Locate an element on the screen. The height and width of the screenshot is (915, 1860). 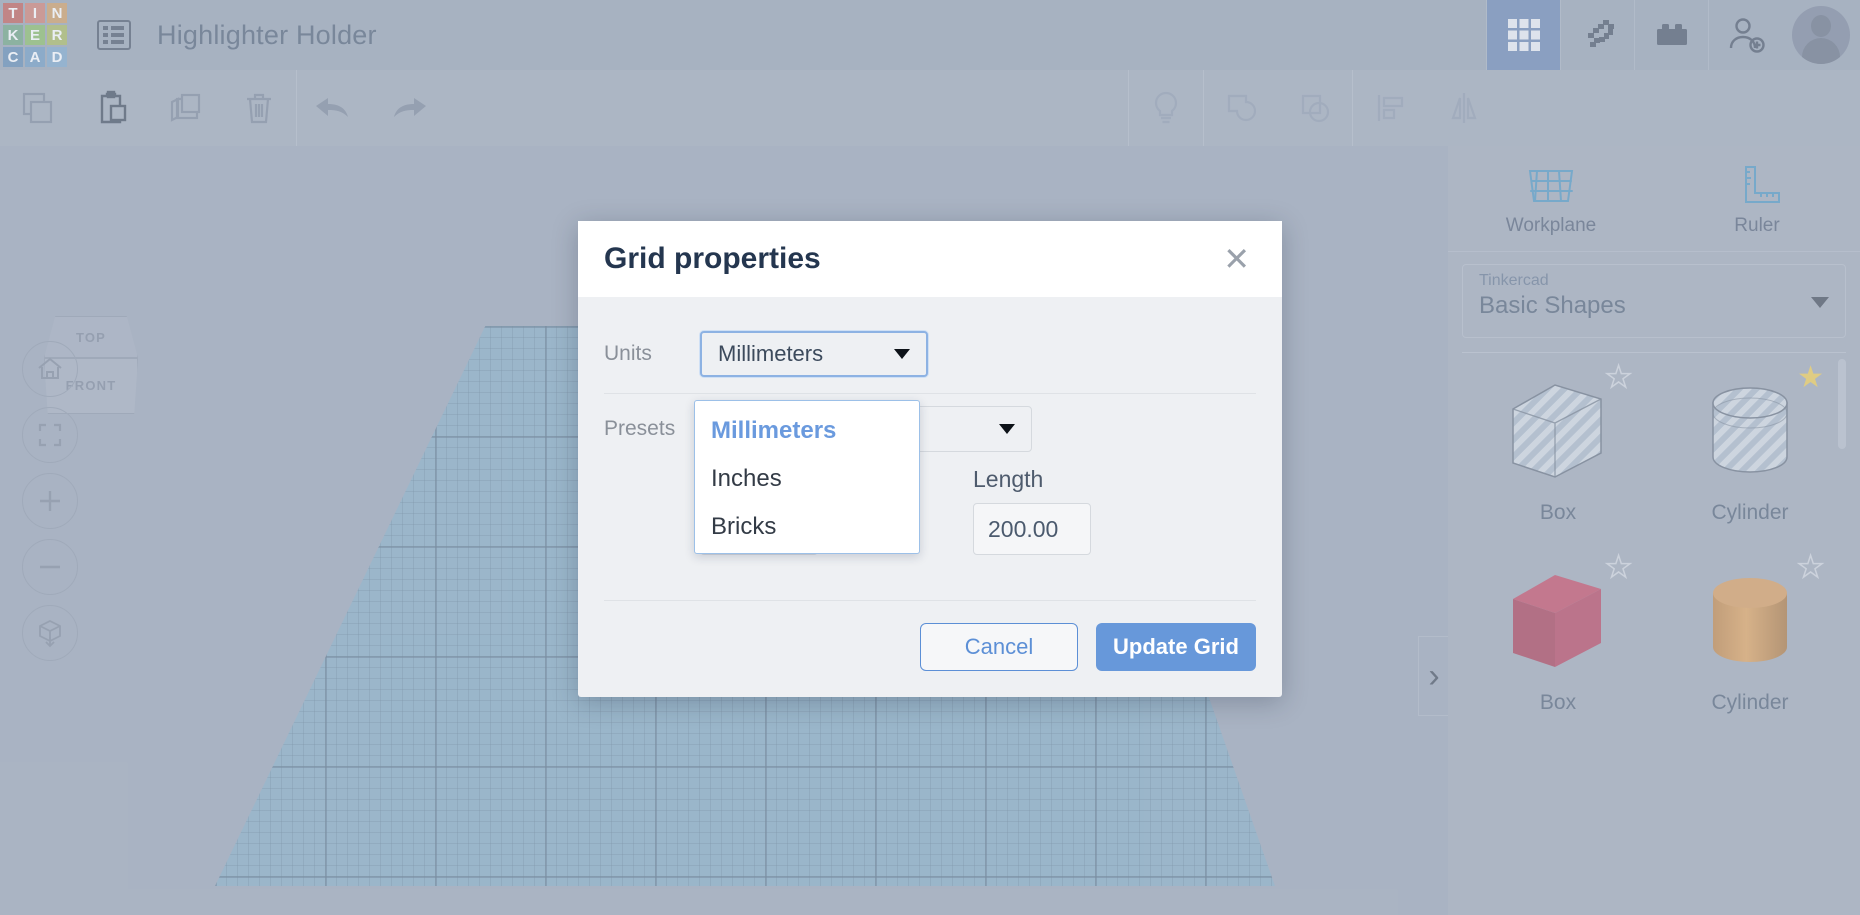
close-icon: ✕ is located at coordinates (1236, 259).